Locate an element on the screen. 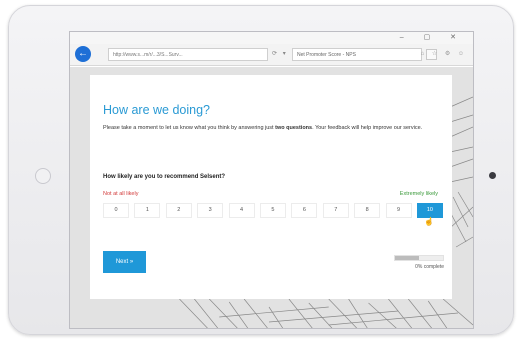 This screenshot has height=340, width=520. scale-option-9: 9 is located at coordinates (398, 210).